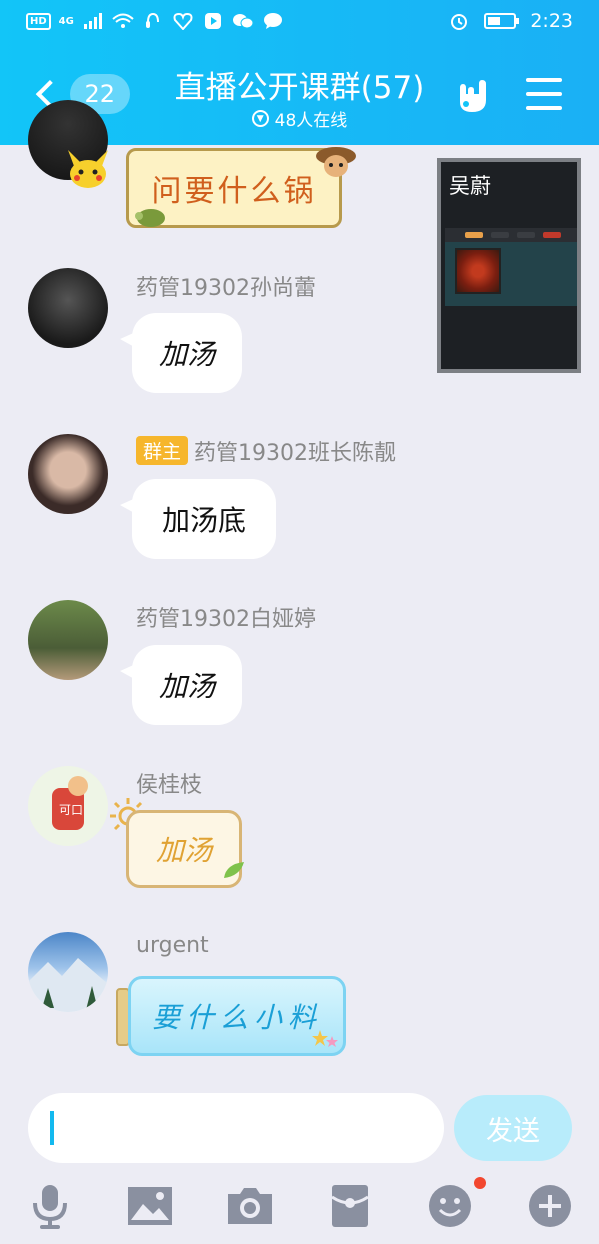 The height and width of the screenshot is (1244, 599). Describe the element at coordinates (183, 21) in the screenshot. I see `health-icon` at that location.